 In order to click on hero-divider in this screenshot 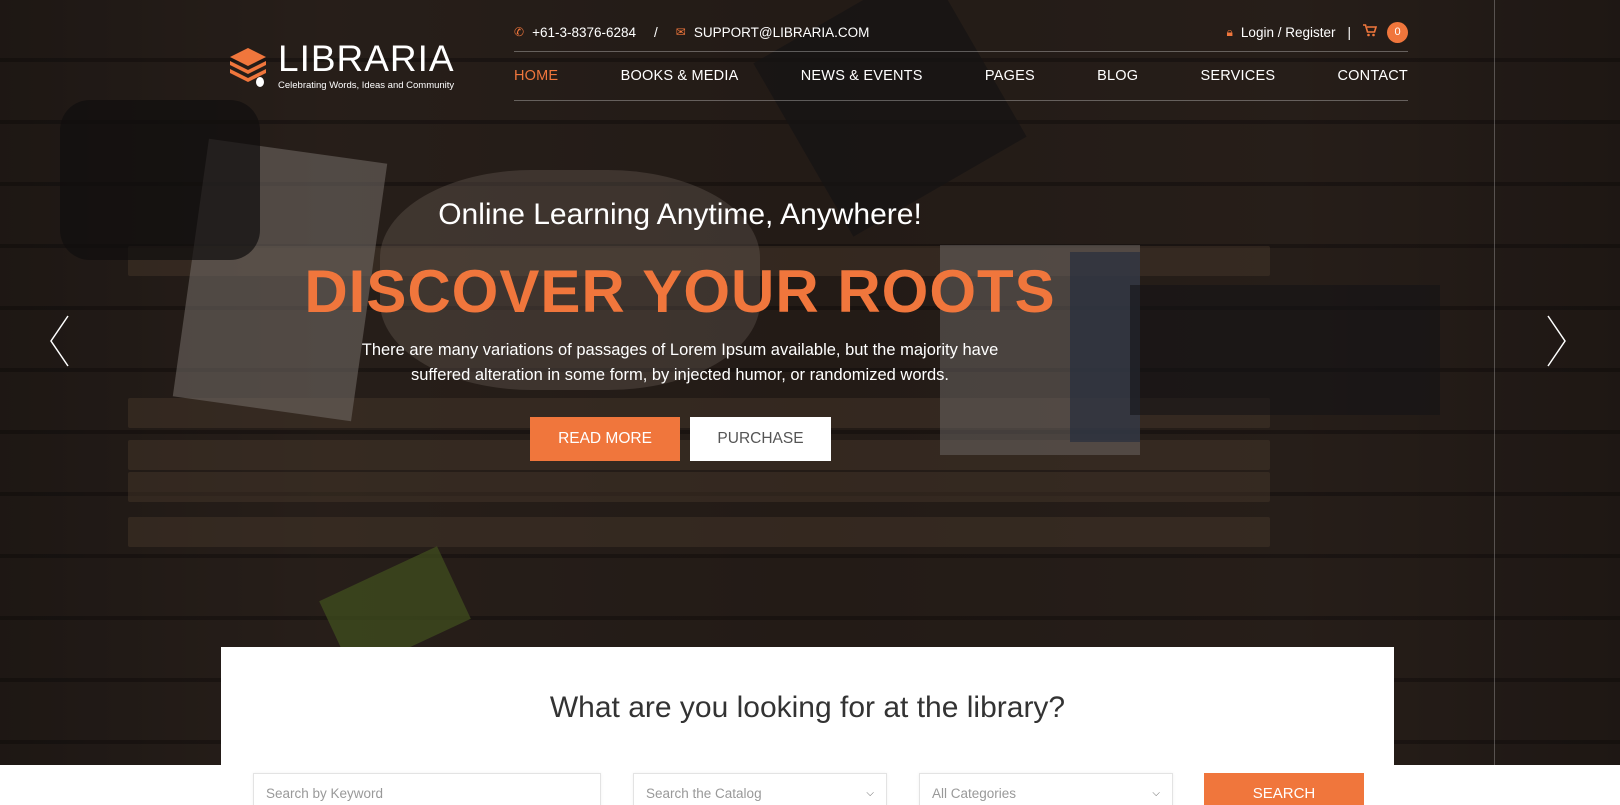, I will do `click(1494, 382)`.